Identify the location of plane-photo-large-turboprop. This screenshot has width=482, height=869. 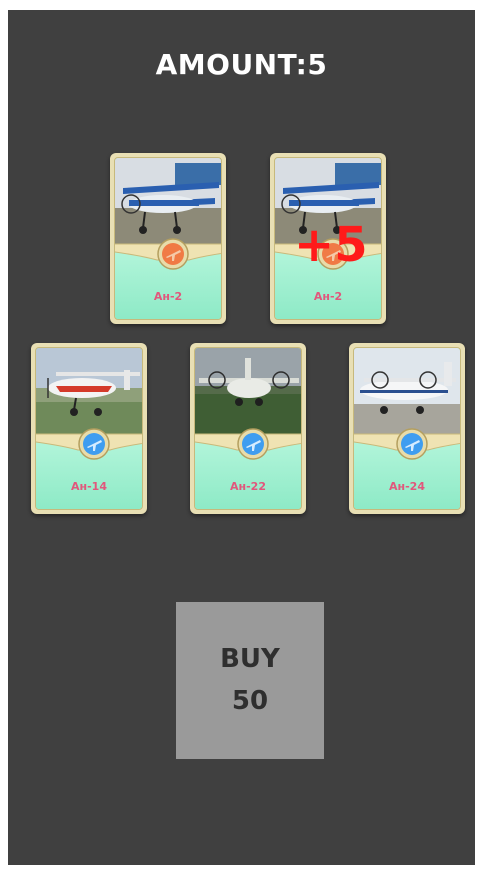
(248, 391).